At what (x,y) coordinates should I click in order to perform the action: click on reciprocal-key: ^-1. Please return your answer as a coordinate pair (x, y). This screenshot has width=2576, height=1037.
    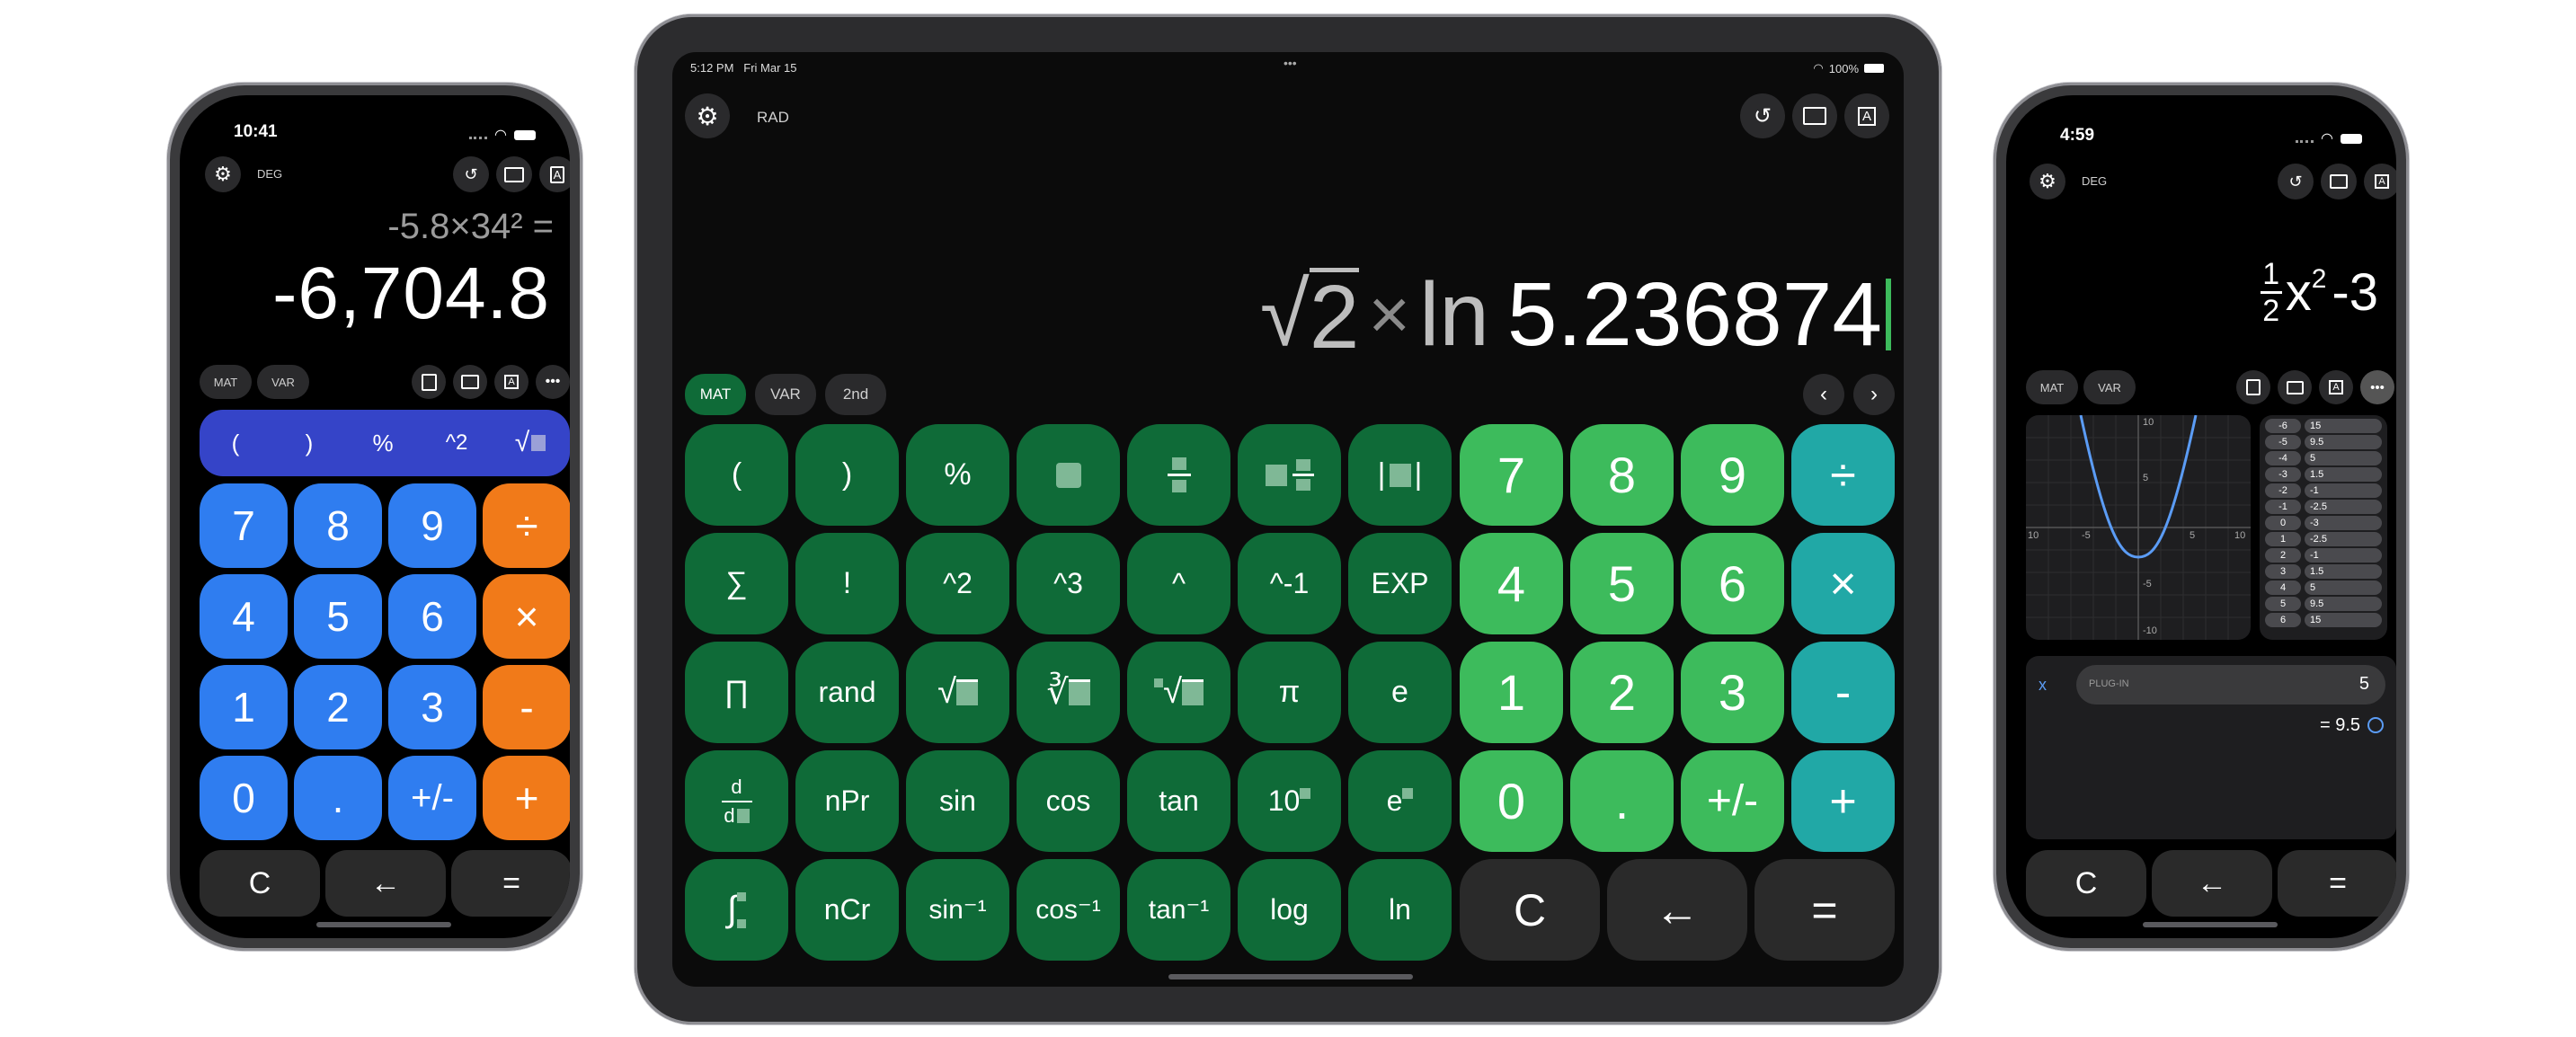
    Looking at the image, I should click on (1289, 583).